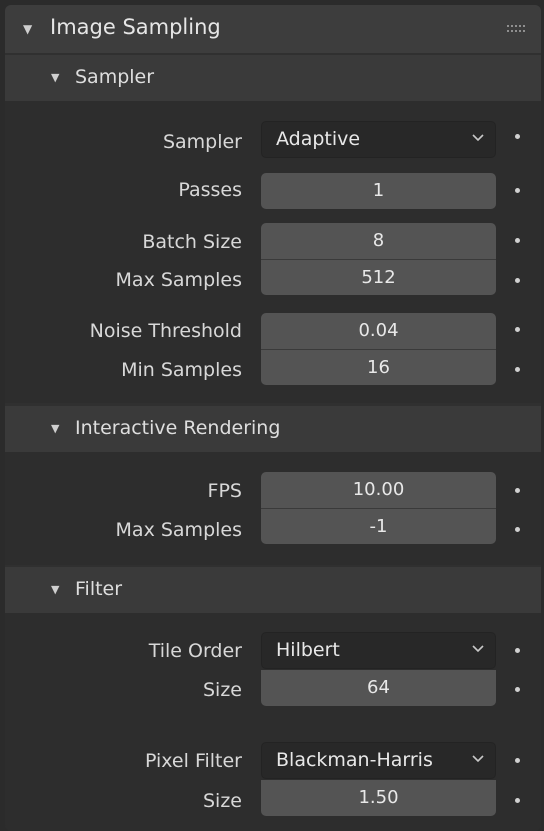 The image size is (544, 831). I want to click on passes-label: Passes, so click(210, 190).